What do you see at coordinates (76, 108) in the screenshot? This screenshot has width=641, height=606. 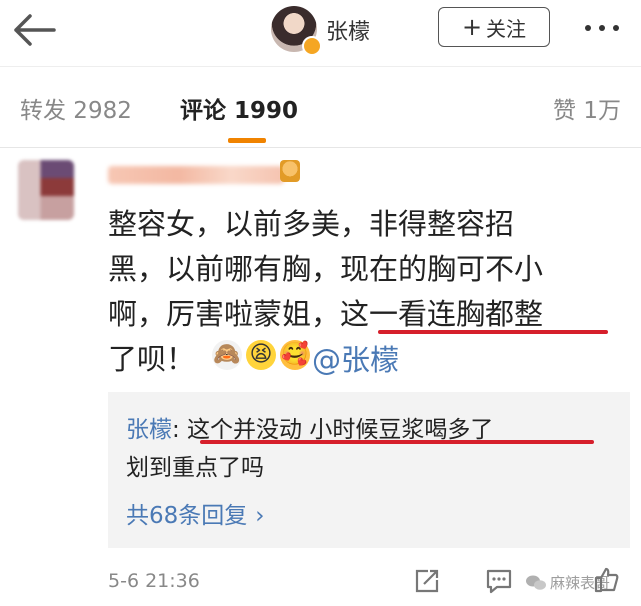 I see `tab-repost: 转发 2982` at bounding box center [76, 108].